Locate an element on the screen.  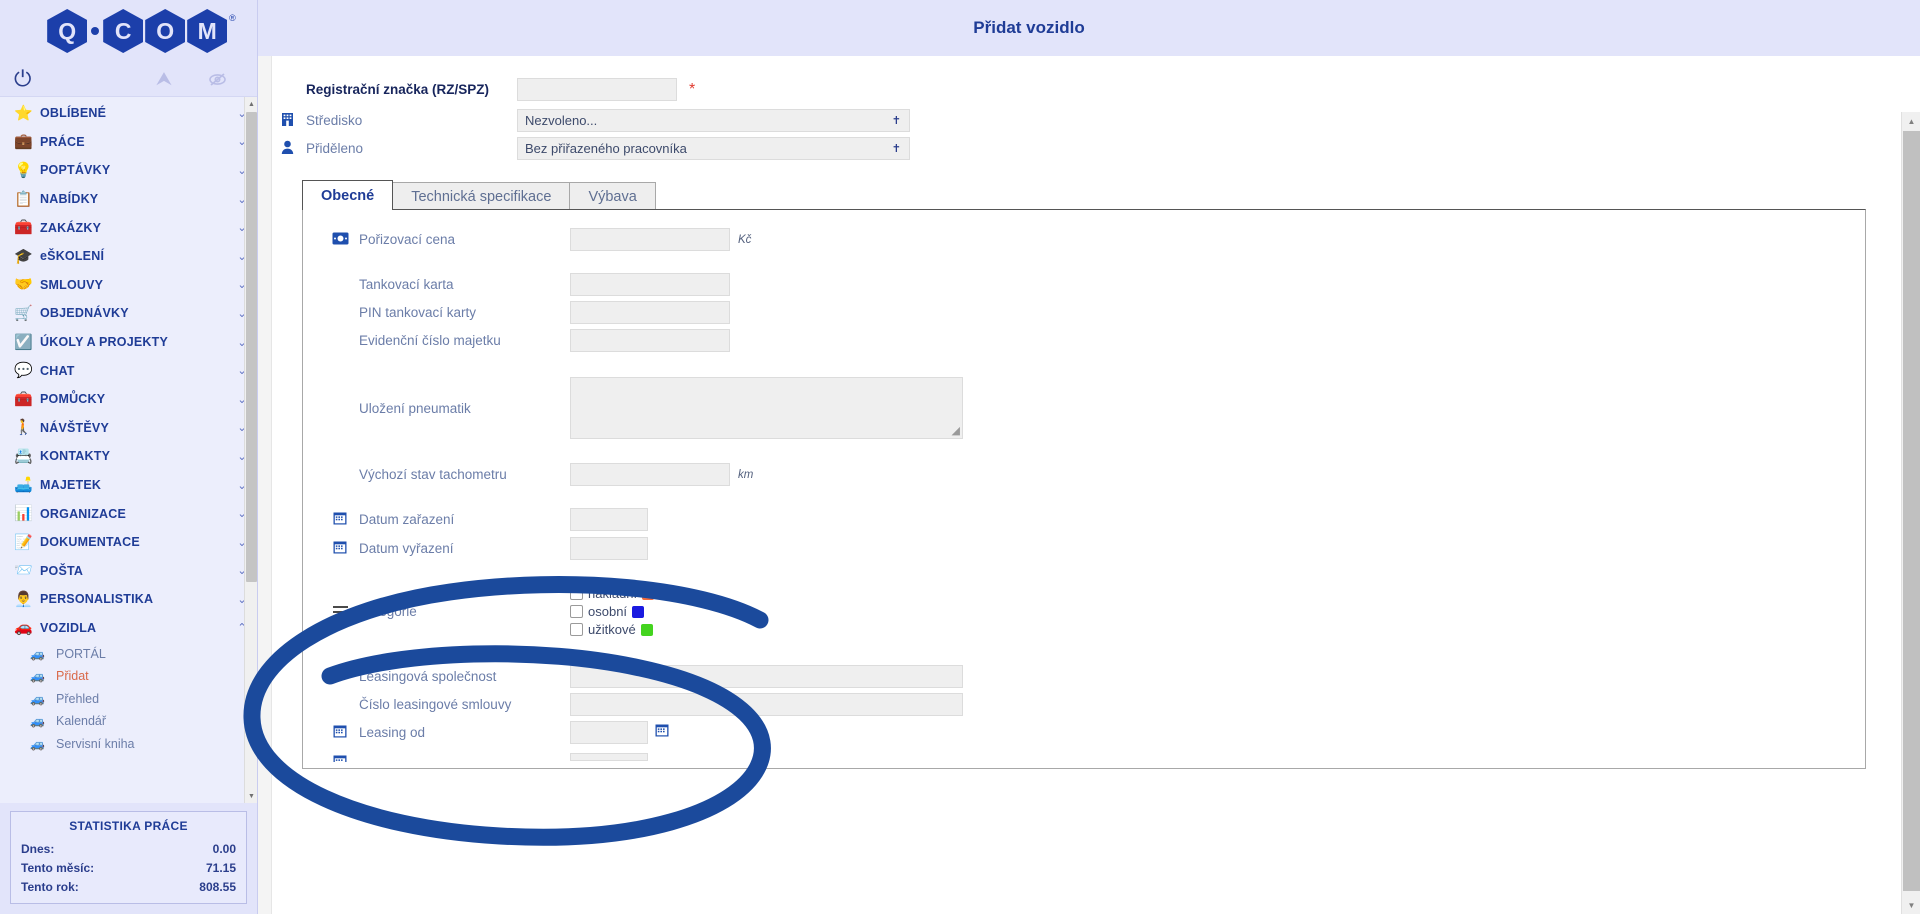
ulozeni-pneumatik-textarea: ◢ is located at coordinates (766, 408).